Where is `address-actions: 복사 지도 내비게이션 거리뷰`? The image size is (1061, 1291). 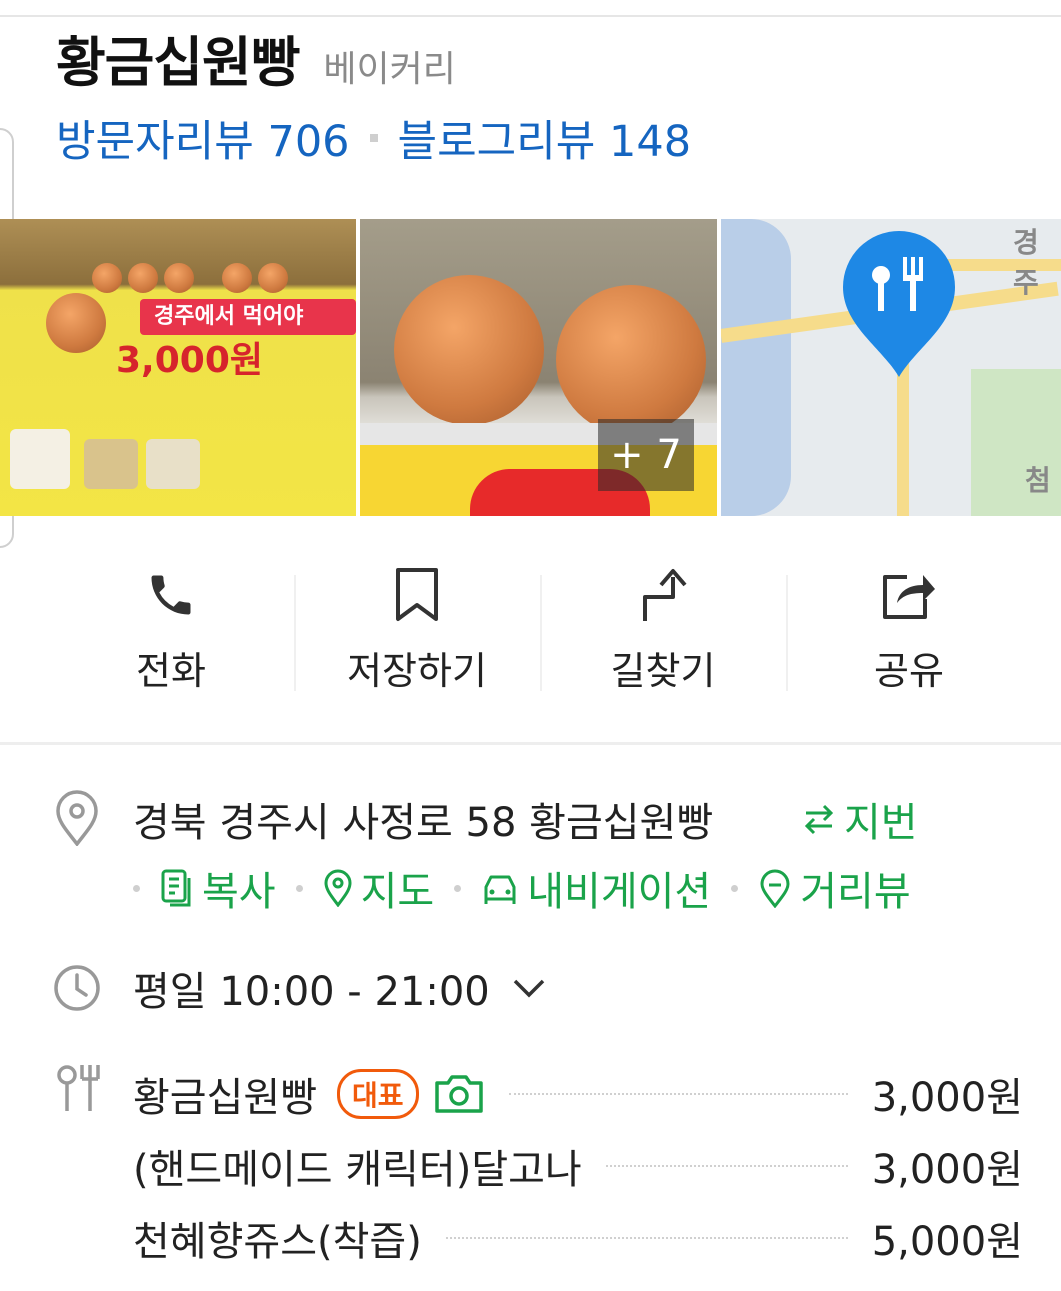
address-actions: 복사 지도 내비게이션 거리뷰 is located at coordinates (522, 888).